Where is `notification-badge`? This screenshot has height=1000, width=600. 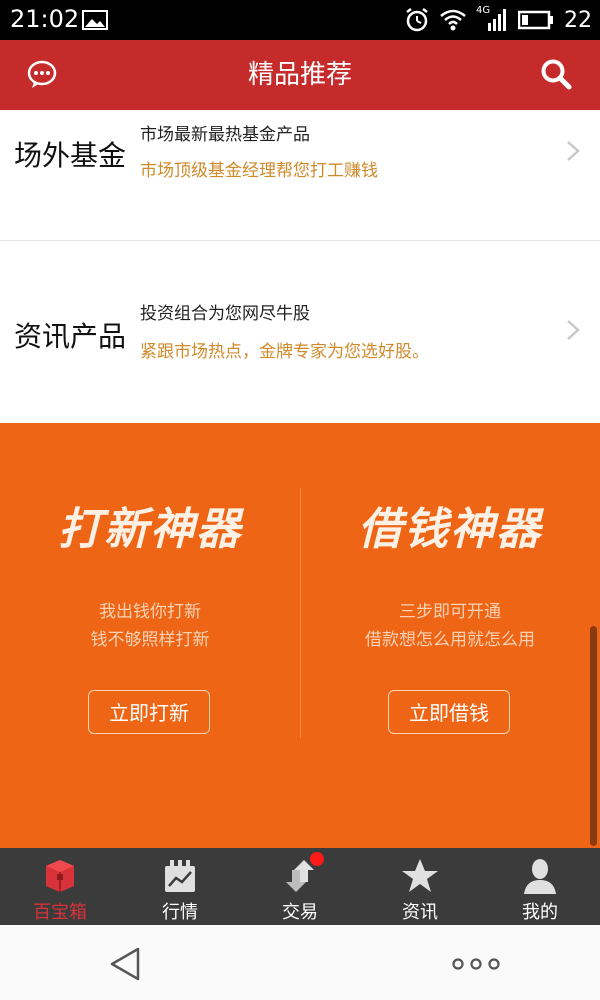 notification-badge is located at coordinates (317, 859).